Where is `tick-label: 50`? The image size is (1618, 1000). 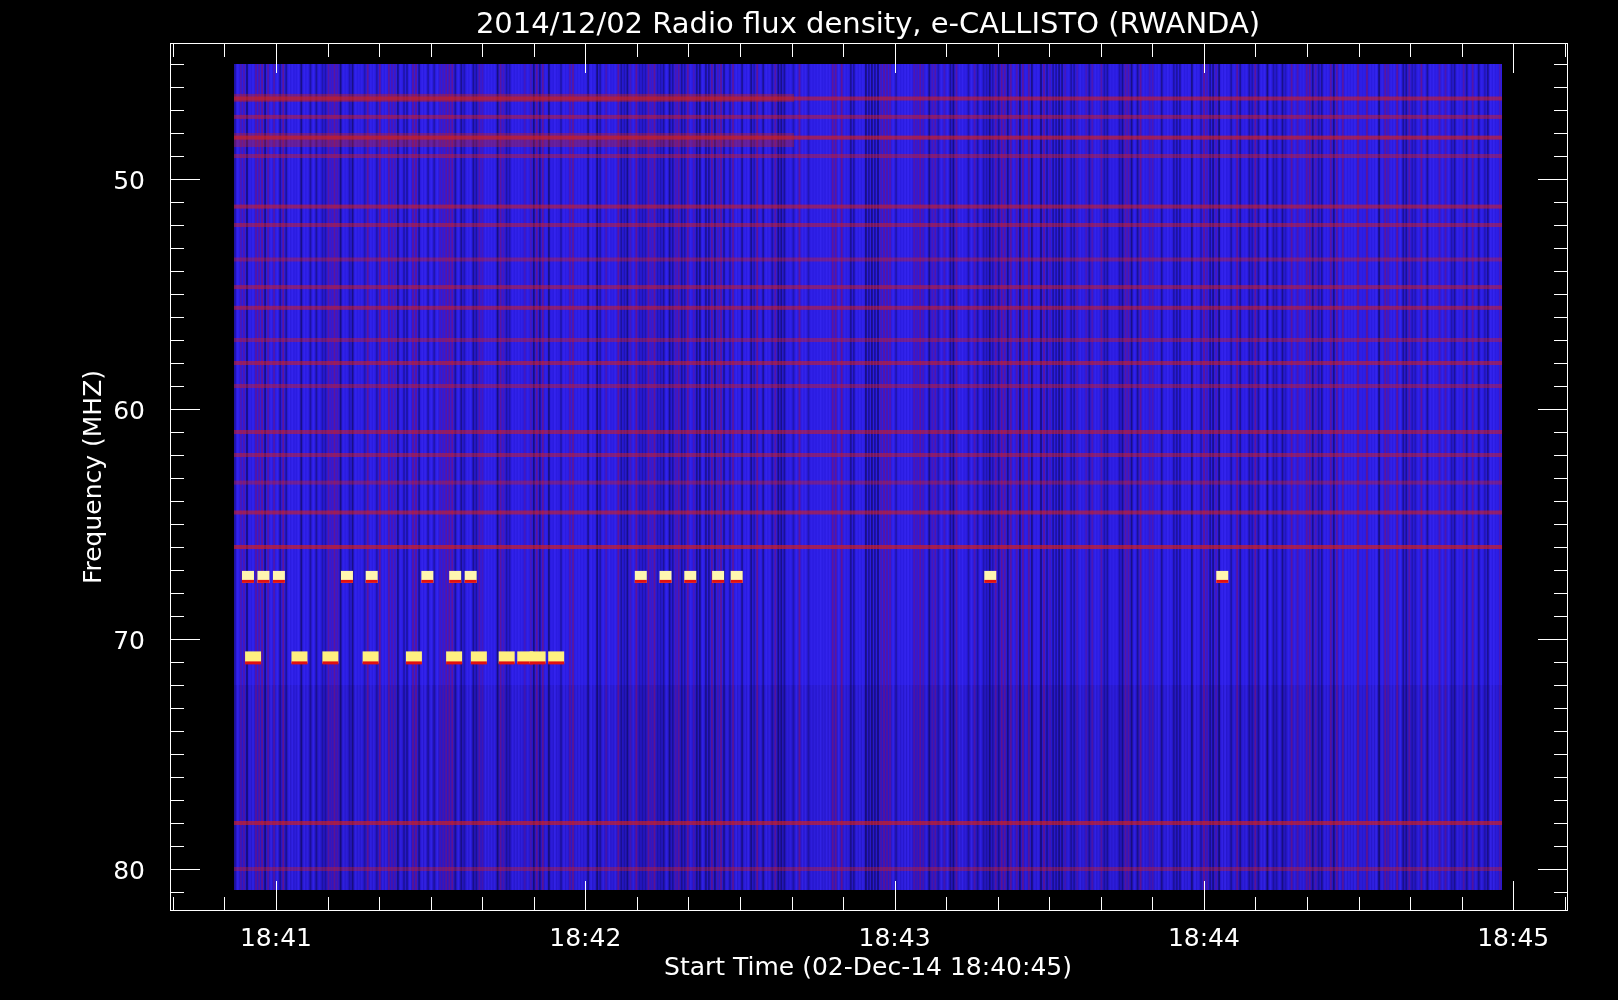 tick-label: 50 is located at coordinates (129, 180).